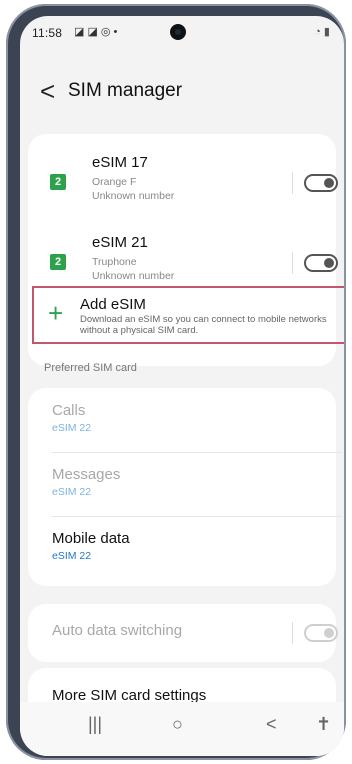 This screenshot has width=352, height=764. Describe the element at coordinates (321, 633) in the screenshot. I see `auto-data-switching-toggle` at that location.